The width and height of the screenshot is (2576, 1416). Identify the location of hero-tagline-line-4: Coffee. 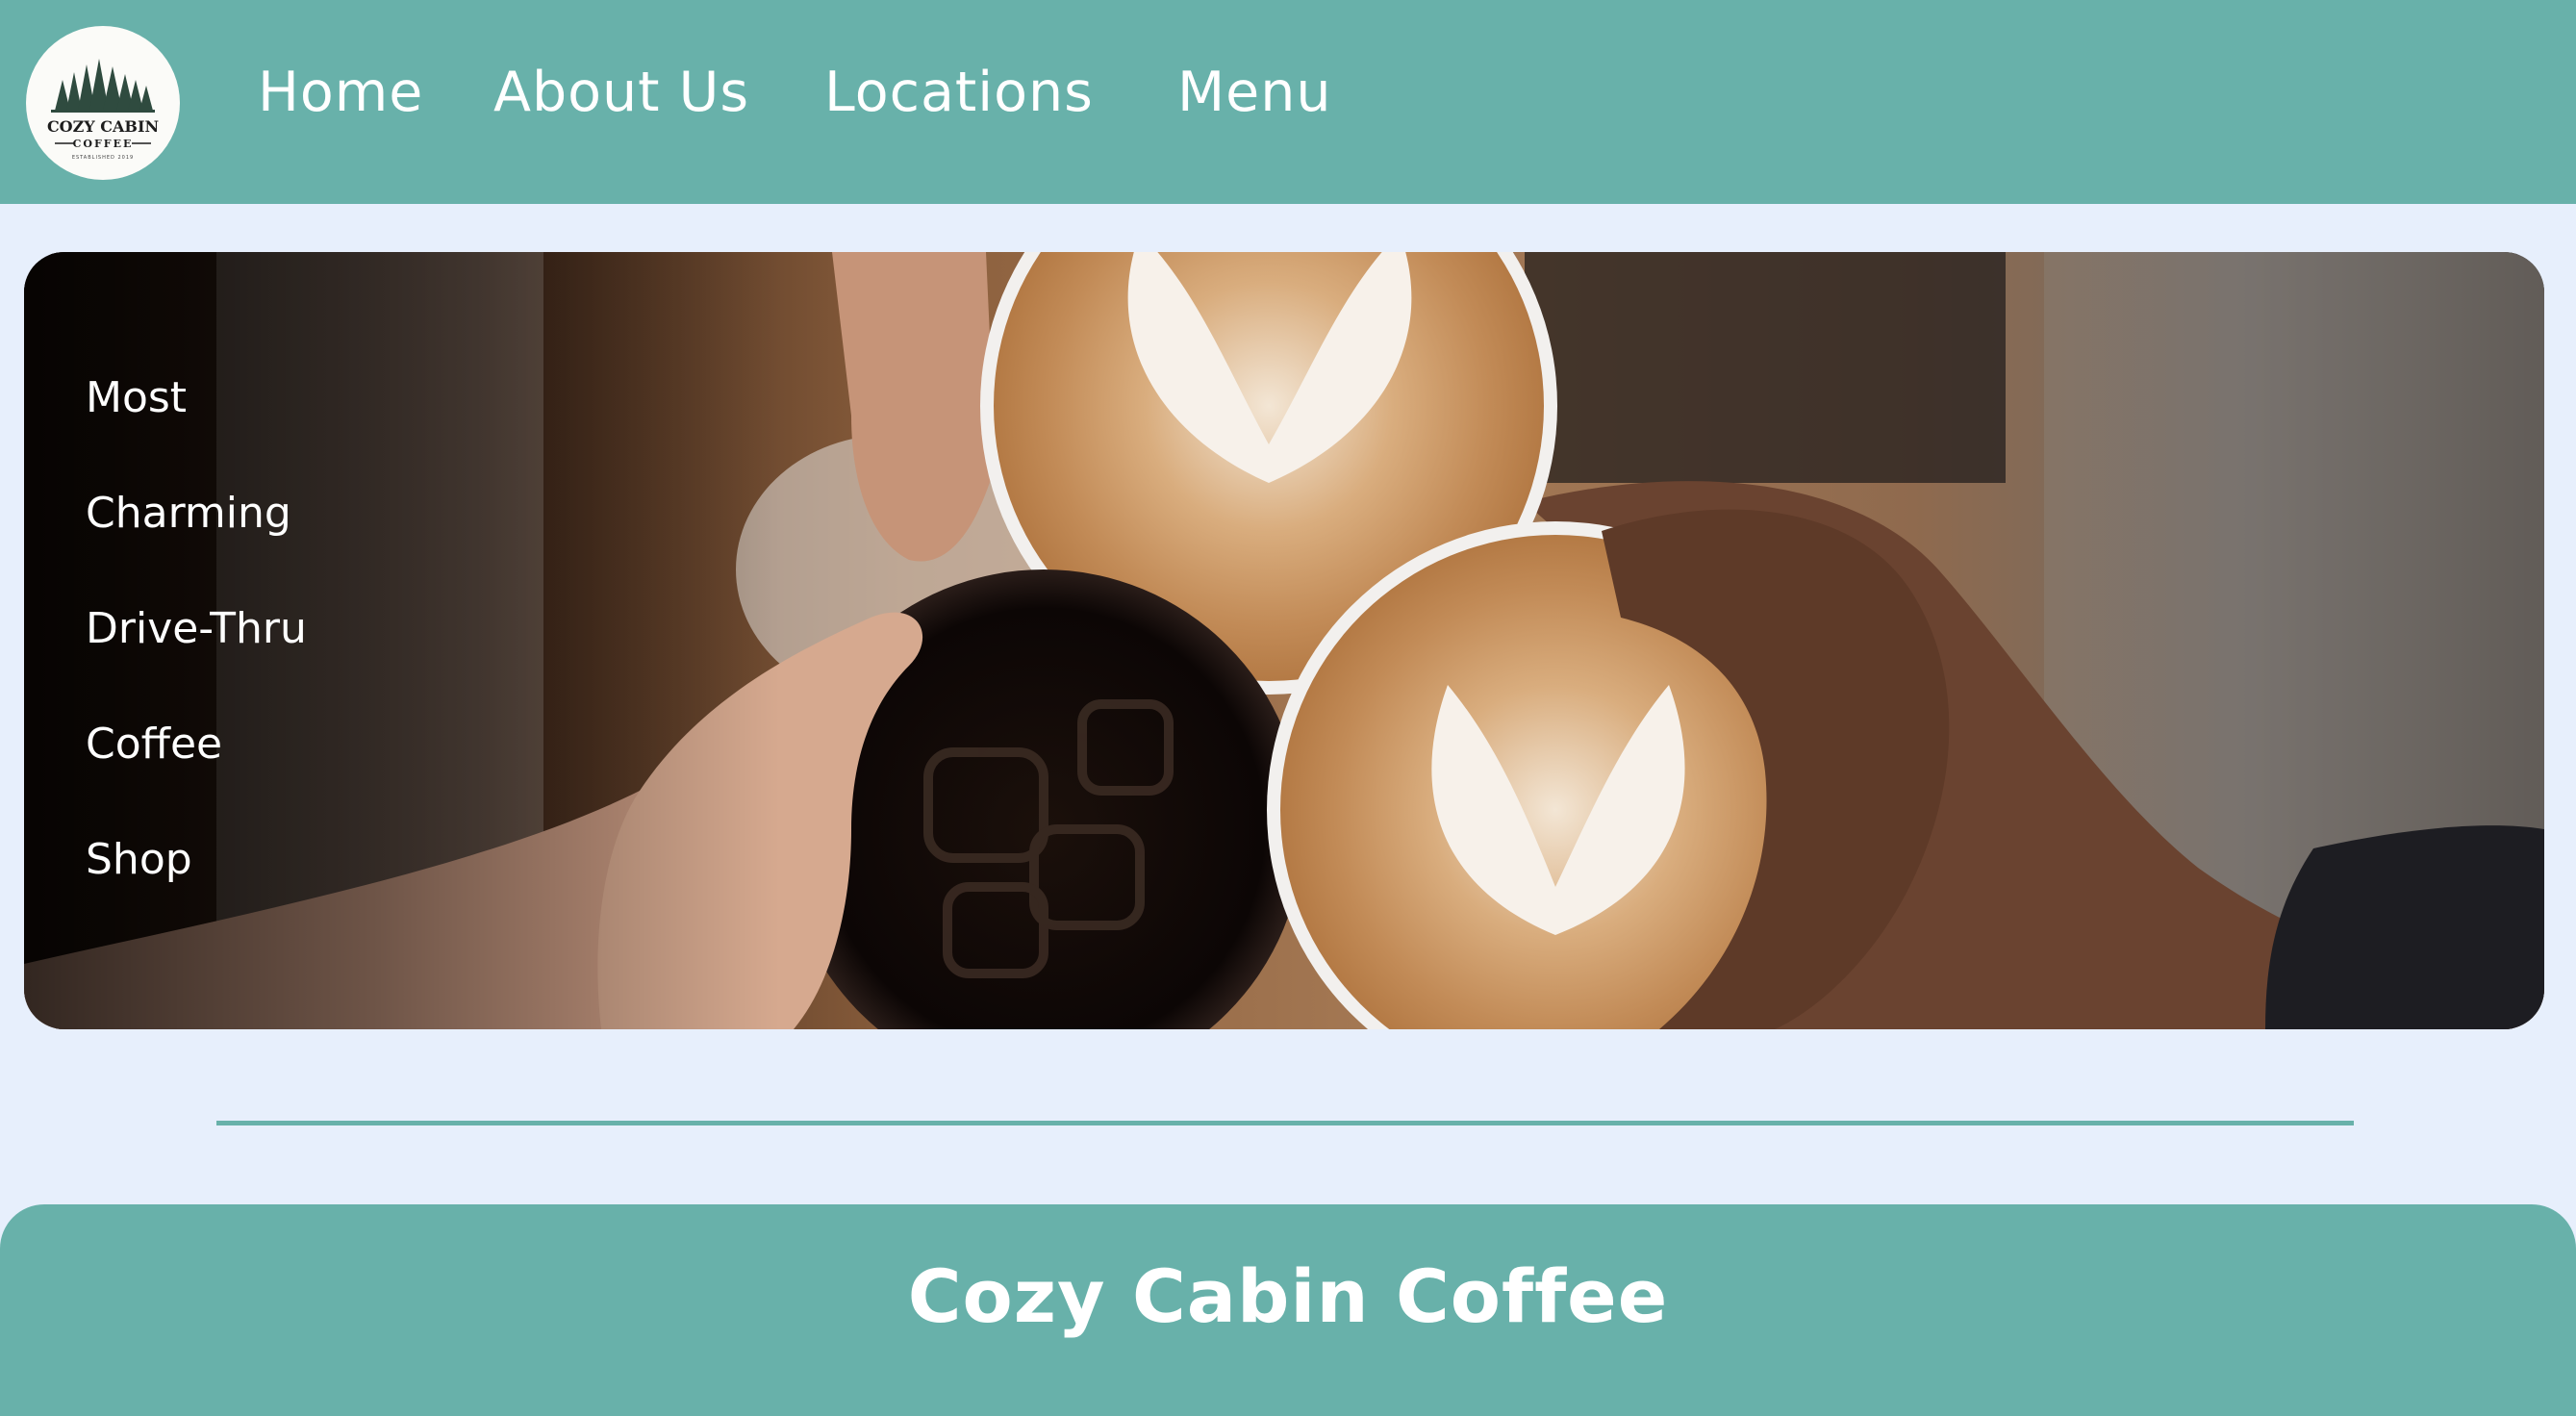
(154, 744).